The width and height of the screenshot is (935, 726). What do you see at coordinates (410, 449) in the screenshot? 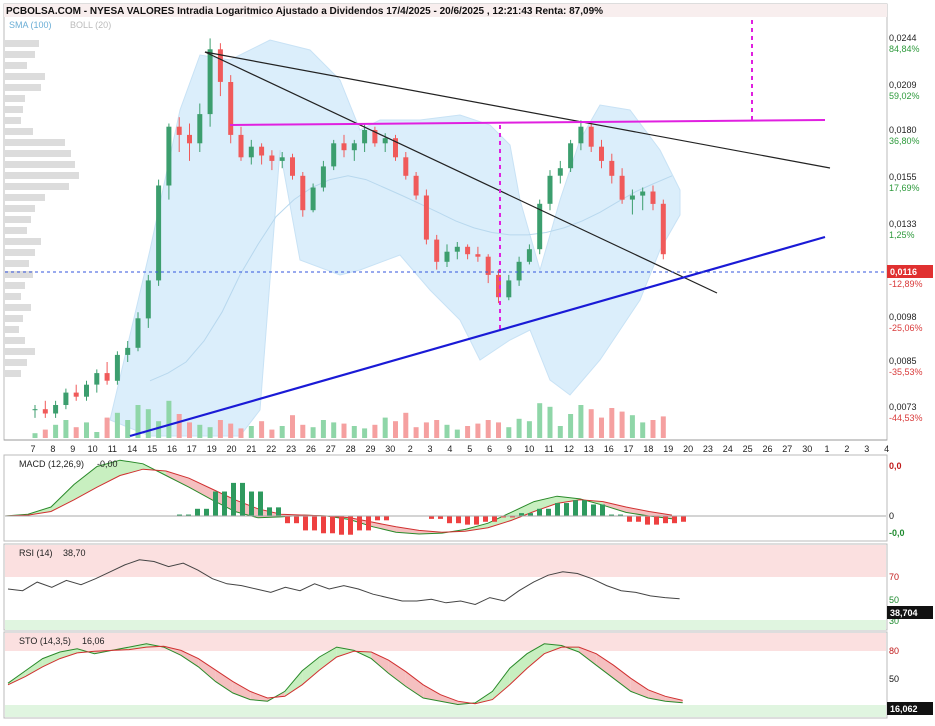
I see `x-tick-label: 2` at bounding box center [410, 449].